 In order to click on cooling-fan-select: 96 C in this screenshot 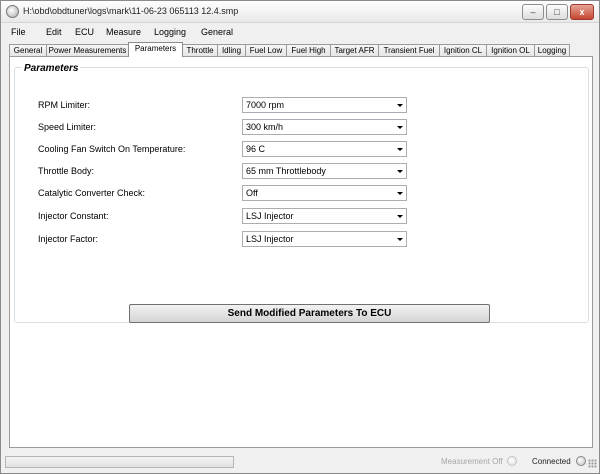, I will do `click(324, 149)`.